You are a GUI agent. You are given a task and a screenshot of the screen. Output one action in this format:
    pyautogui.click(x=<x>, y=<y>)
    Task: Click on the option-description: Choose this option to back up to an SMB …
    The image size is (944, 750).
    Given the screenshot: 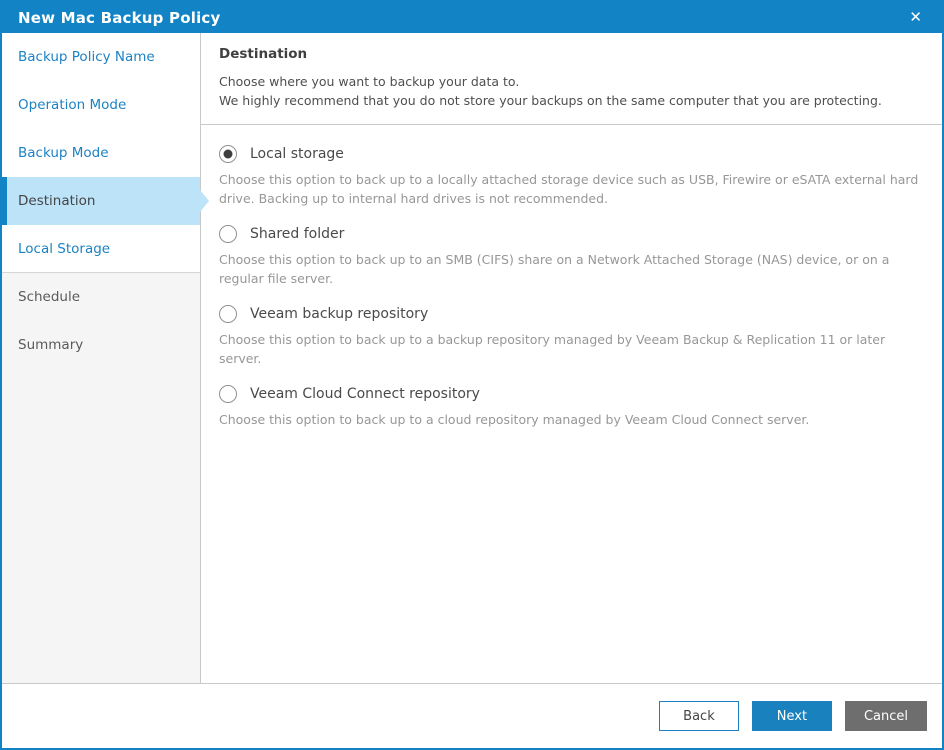 What is the action you would take?
    pyautogui.click(x=554, y=269)
    